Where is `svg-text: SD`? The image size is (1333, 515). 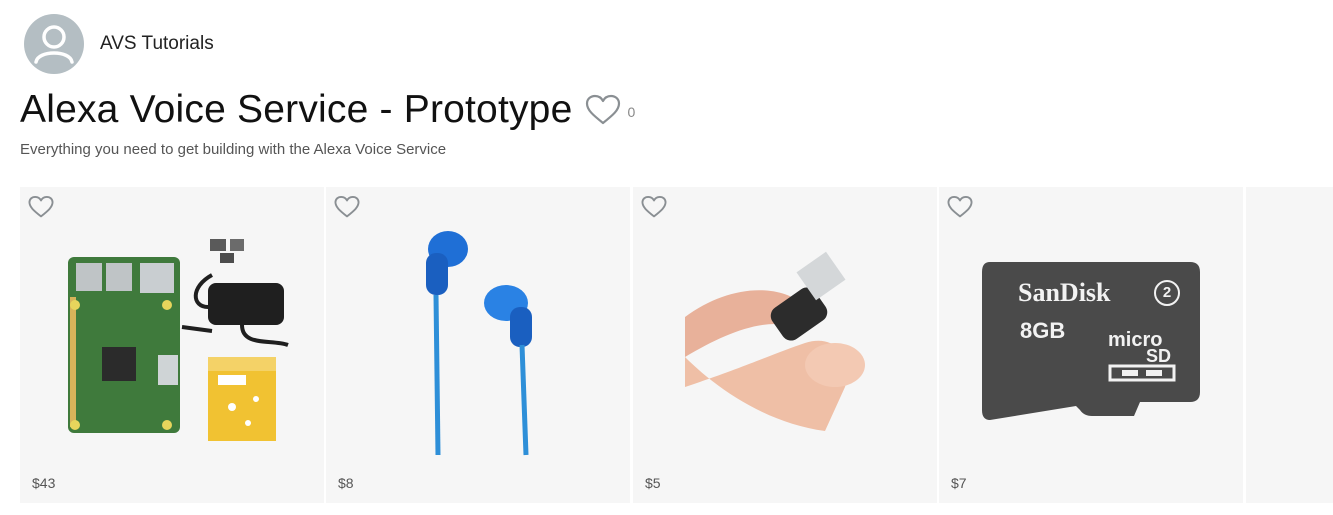
svg-text: SD is located at coordinates (1158, 356).